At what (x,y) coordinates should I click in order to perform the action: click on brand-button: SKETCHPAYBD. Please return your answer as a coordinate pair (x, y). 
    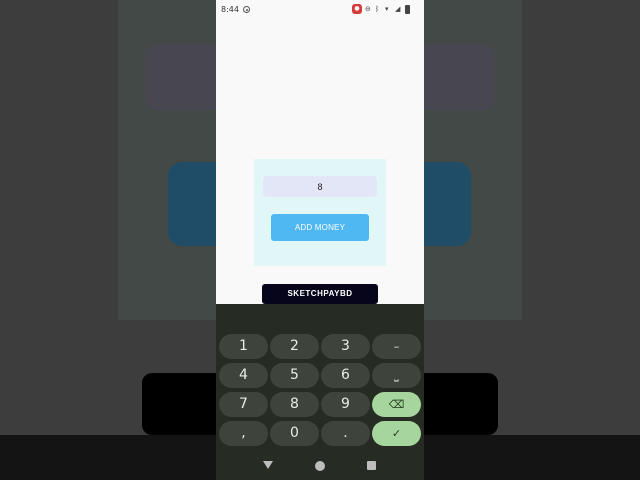
    Looking at the image, I should click on (320, 294).